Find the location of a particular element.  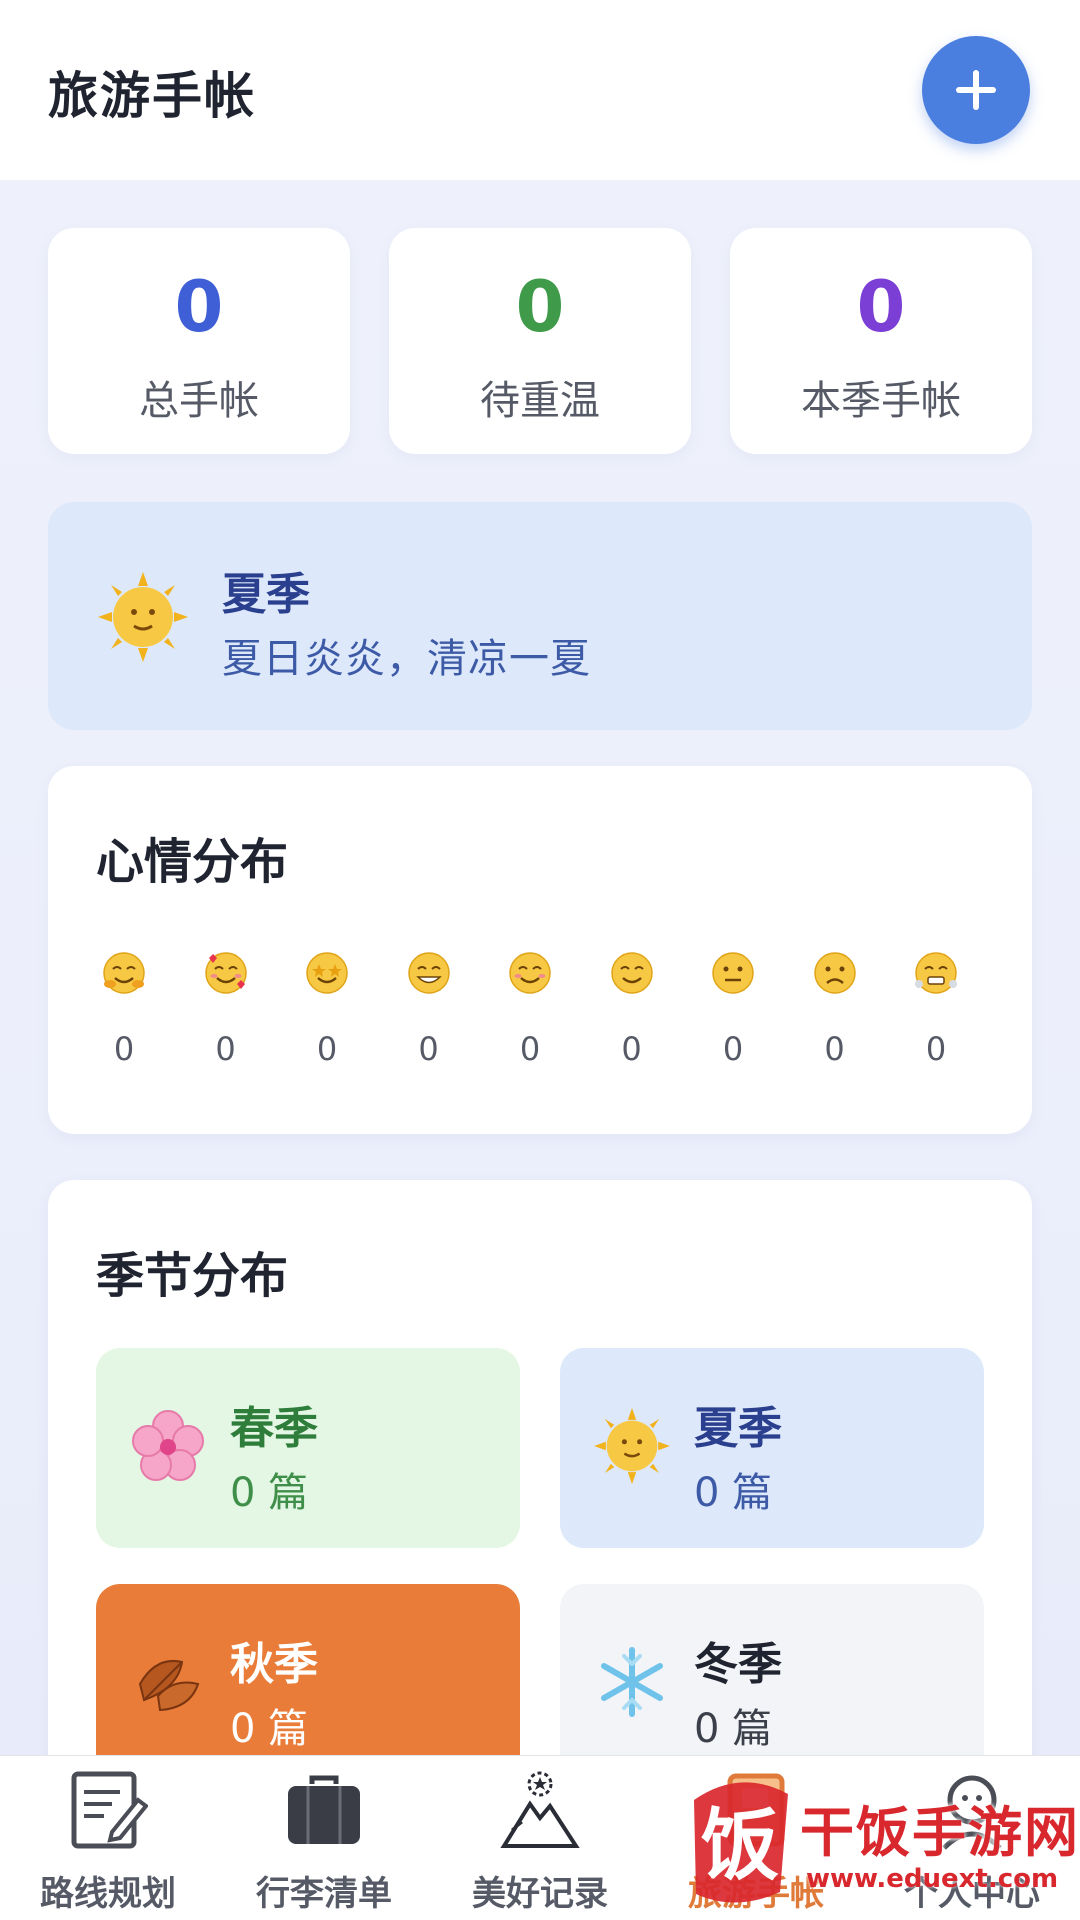

notepad-pen-icon is located at coordinates (109, 1810).